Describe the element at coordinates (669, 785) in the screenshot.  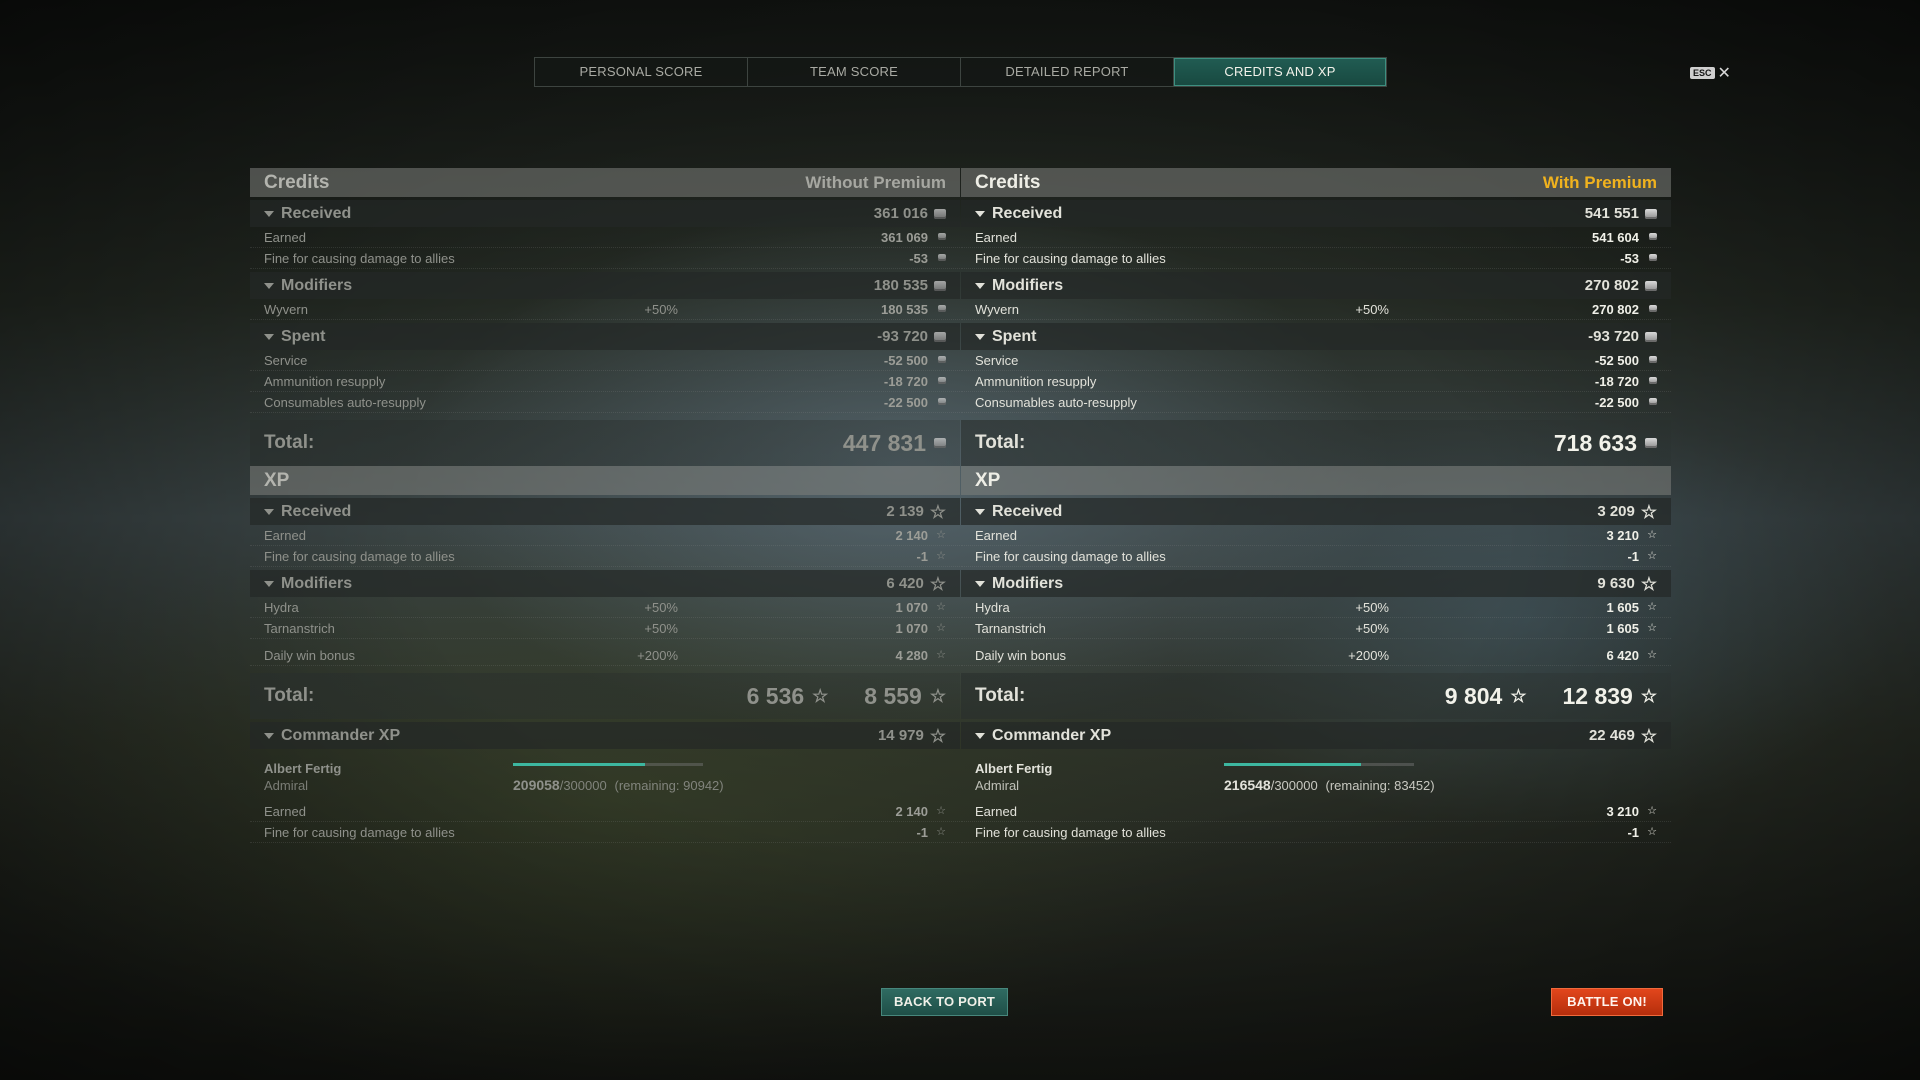
I see `commander-xp-remaining: (remaining: 90942)` at that location.